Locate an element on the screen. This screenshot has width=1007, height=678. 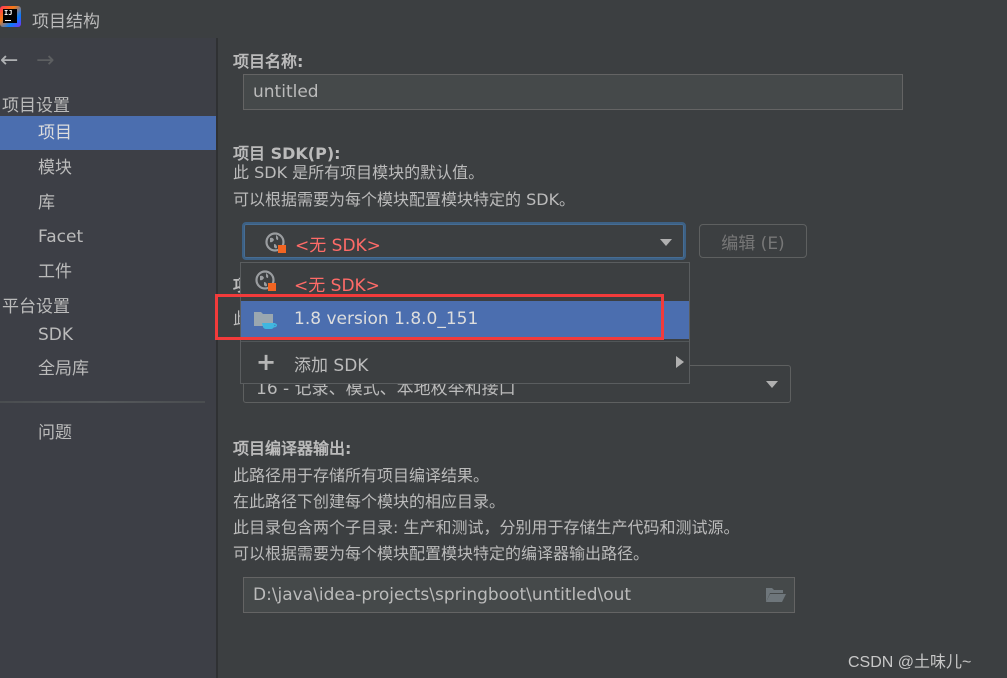
sdk-option-no-sdk: <无 SDK> is located at coordinates (465, 282).